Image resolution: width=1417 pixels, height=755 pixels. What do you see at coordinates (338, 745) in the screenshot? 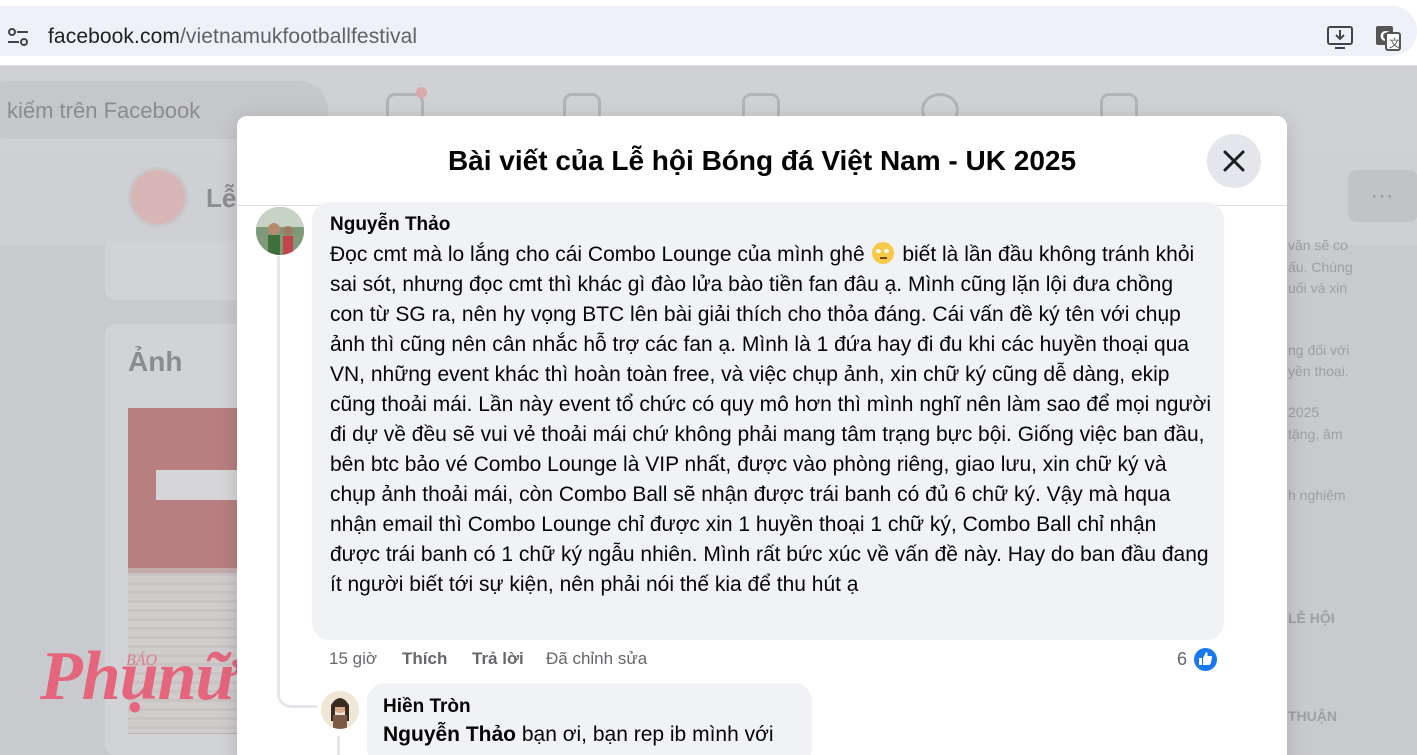
I see `thread-line-reply` at bounding box center [338, 745].